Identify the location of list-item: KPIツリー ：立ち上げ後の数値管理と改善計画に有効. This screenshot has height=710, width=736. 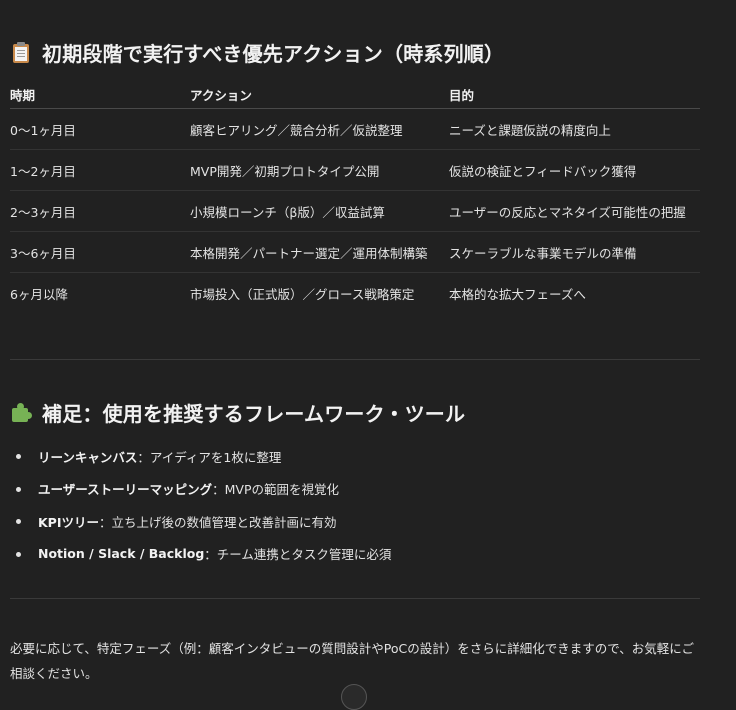
(200, 521).